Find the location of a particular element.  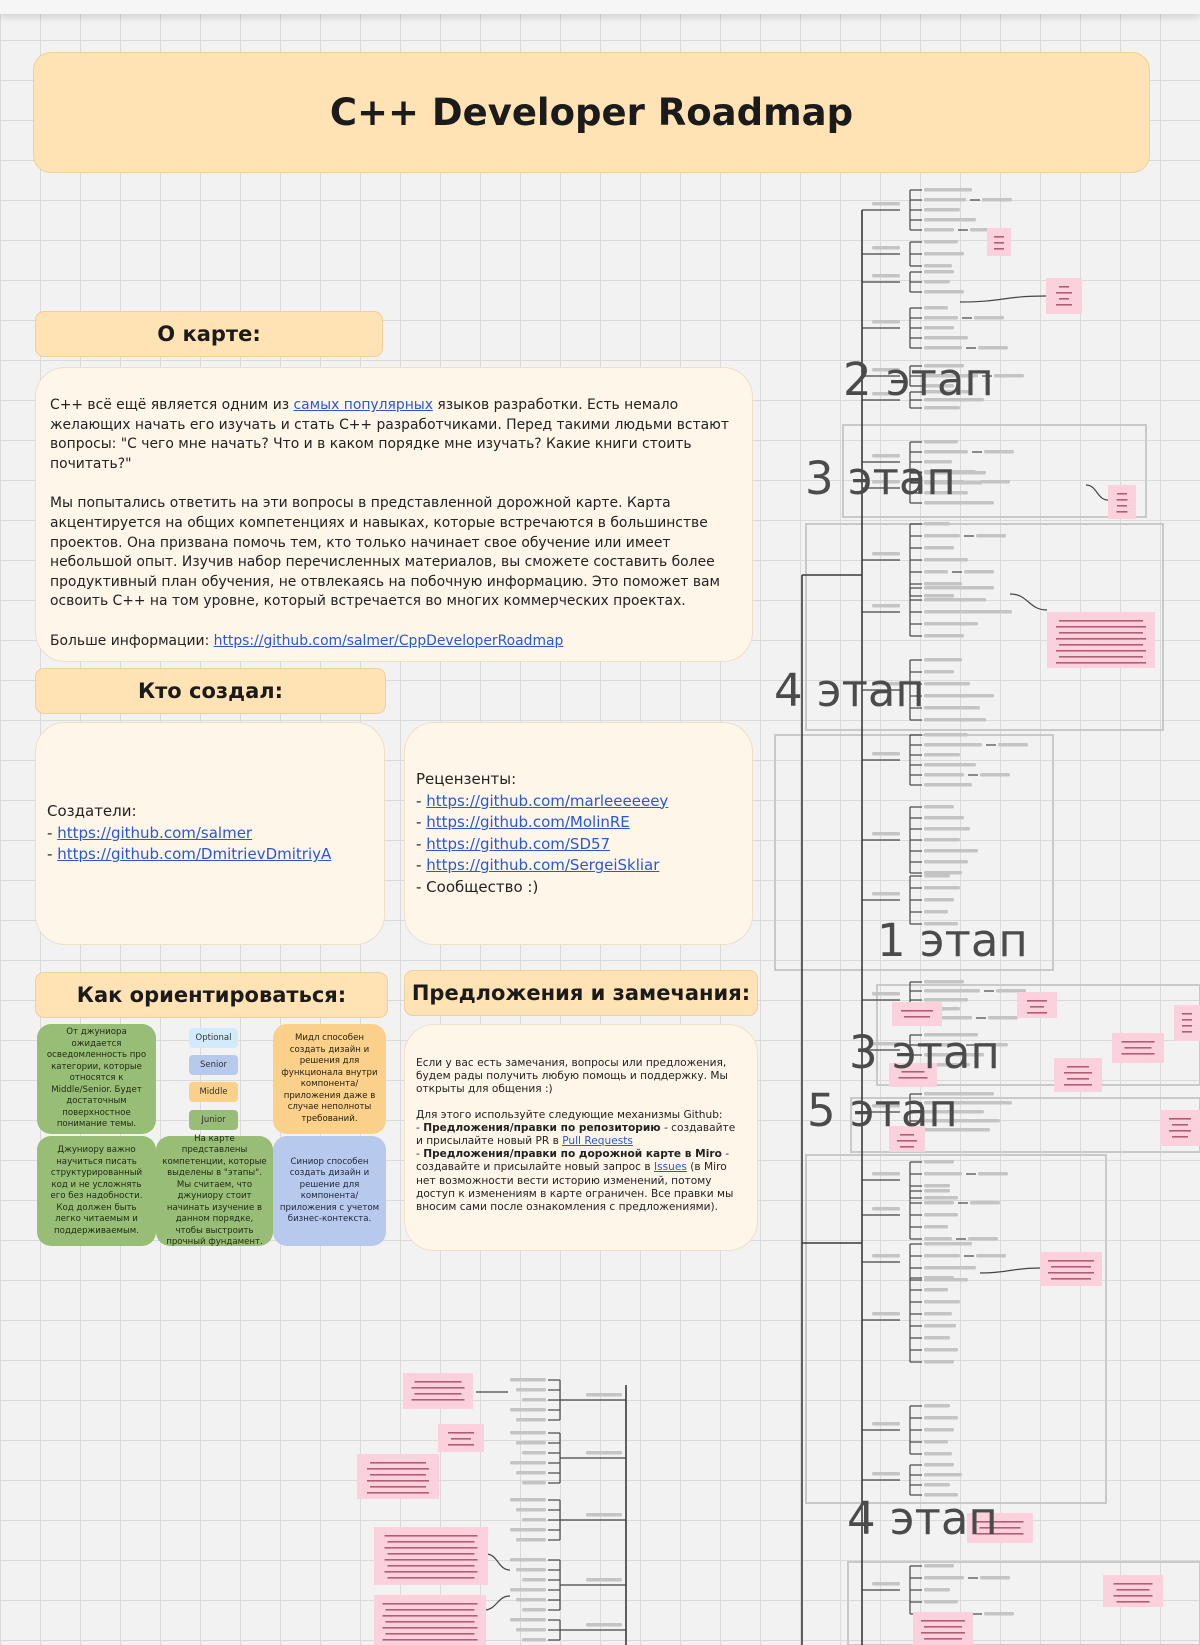

reviewer-link: https://github.com/SD57 is located at coordinates (518, 844).